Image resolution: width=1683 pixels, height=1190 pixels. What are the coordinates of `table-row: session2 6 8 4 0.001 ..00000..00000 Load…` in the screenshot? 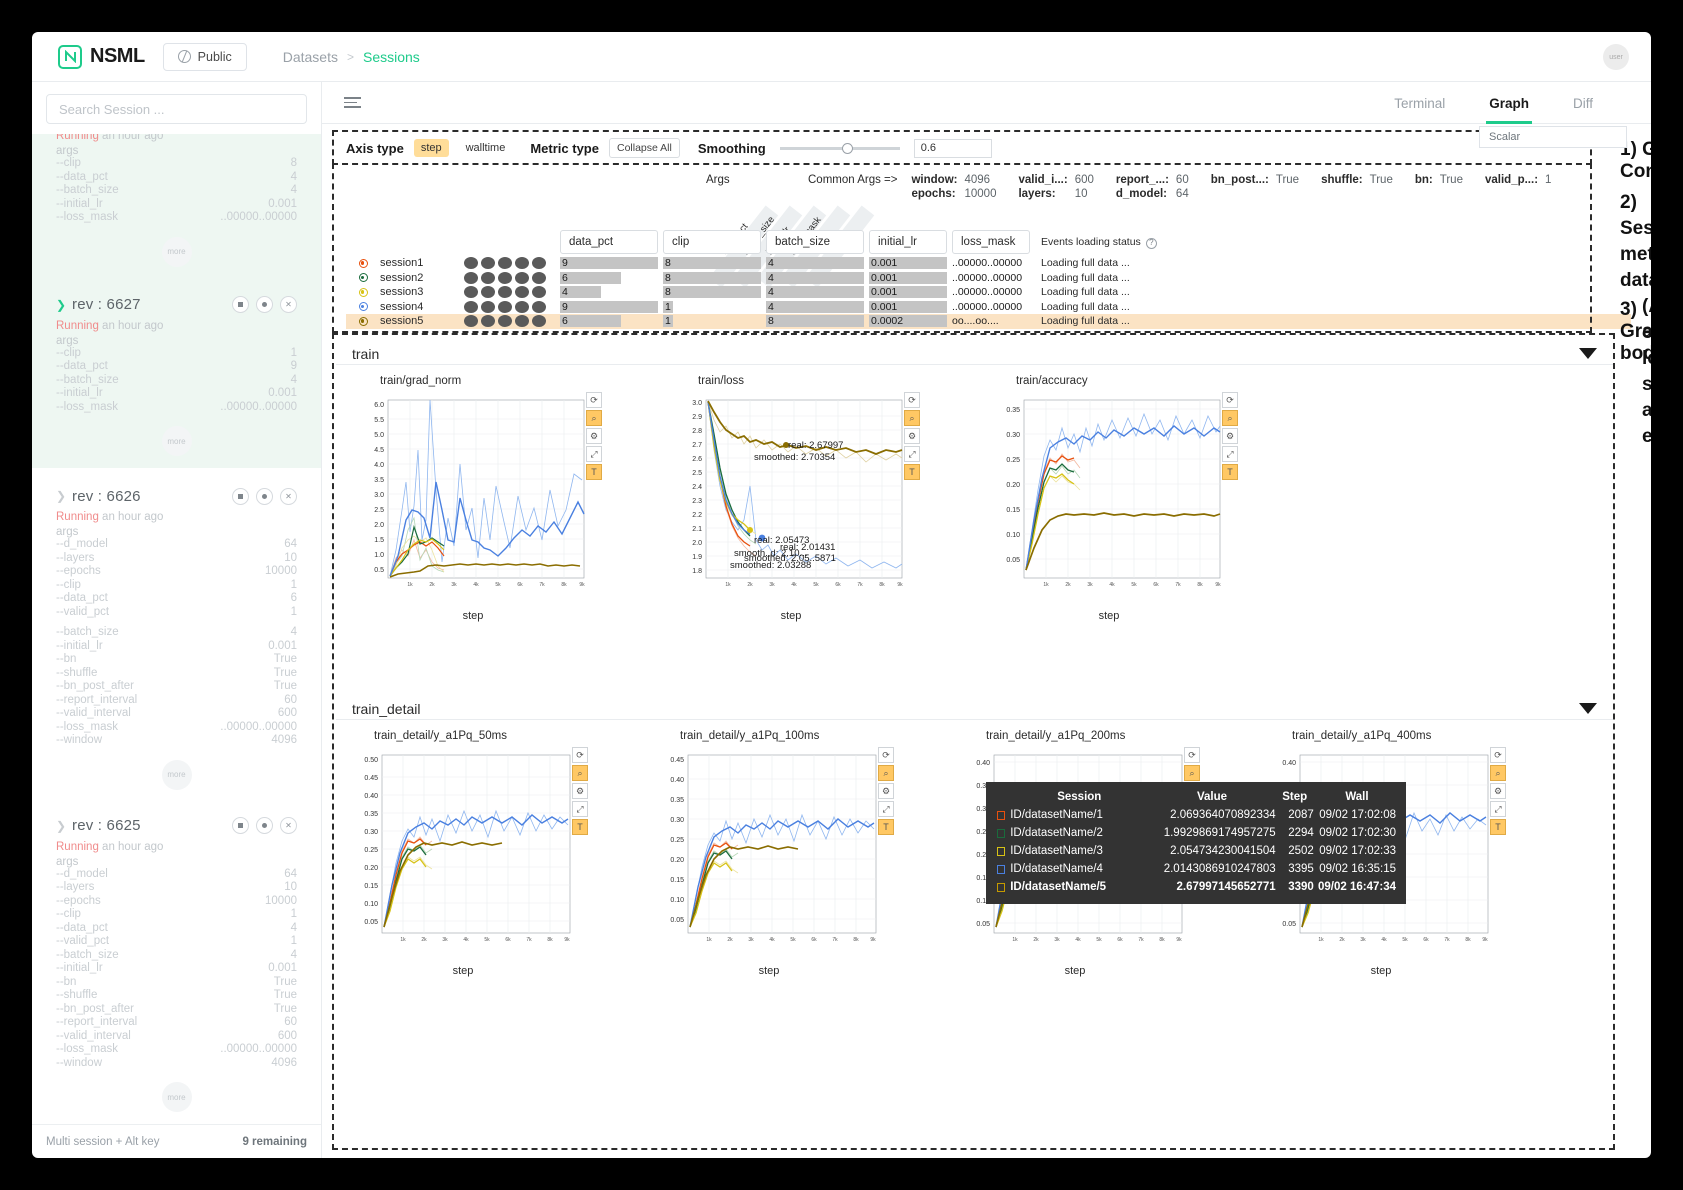 It's located at (988, 278).